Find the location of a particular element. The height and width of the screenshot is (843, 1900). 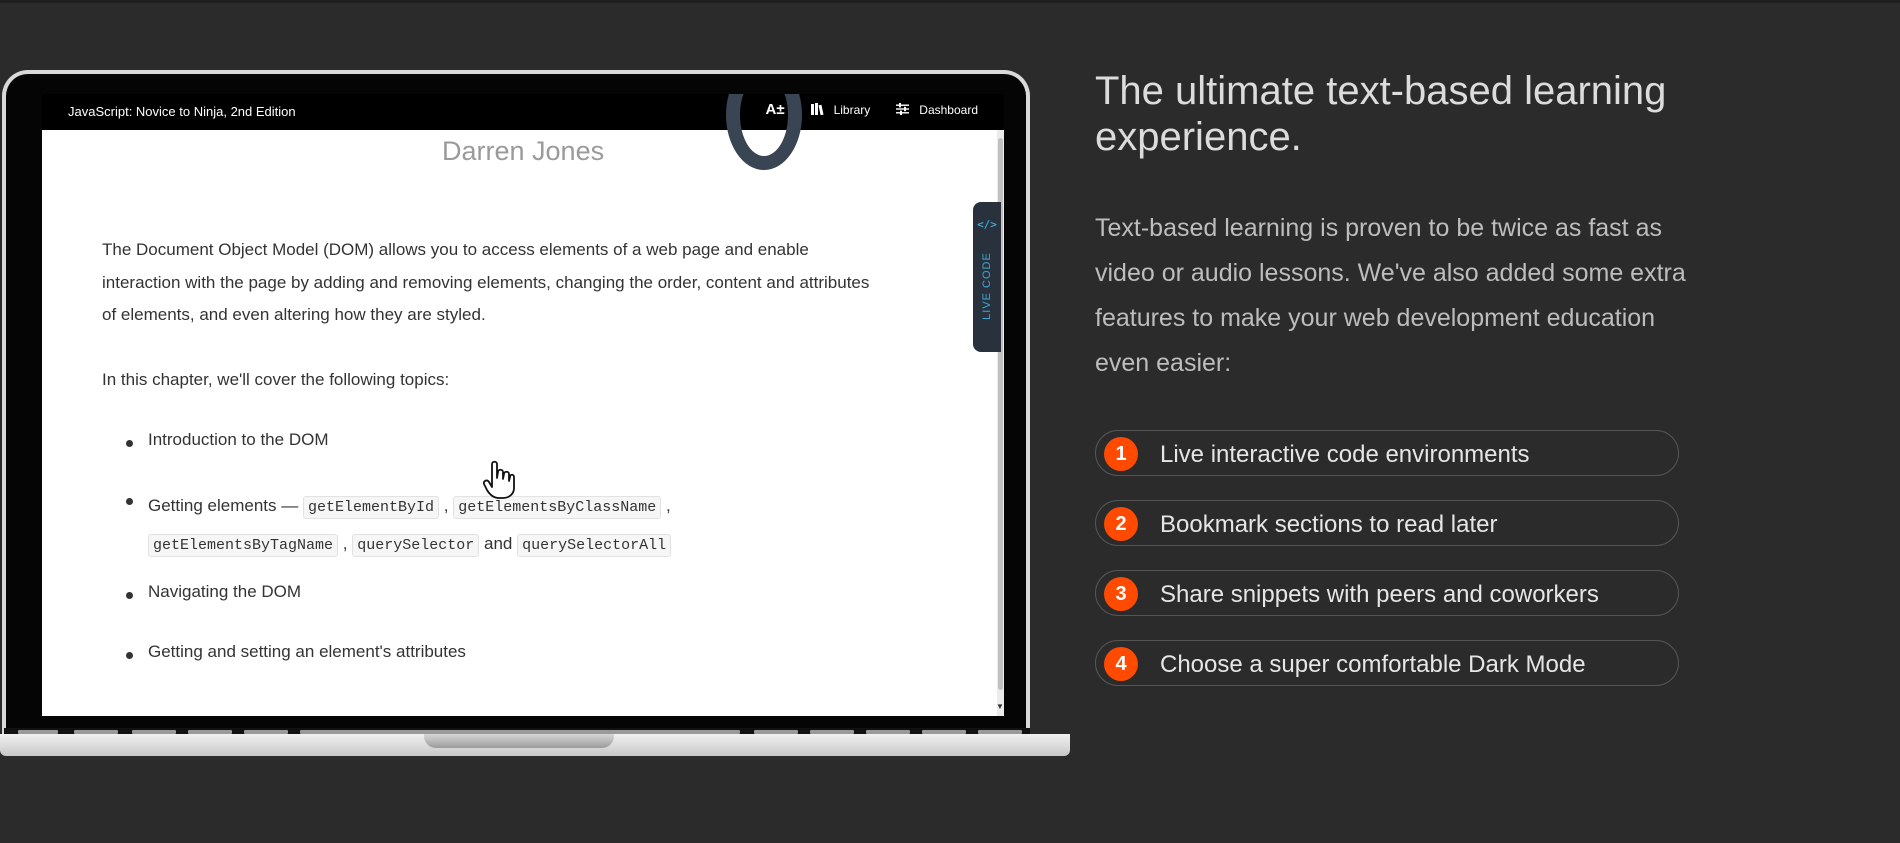

live-code-tab: </> LIVE CODE is located at coordinates (987, 277).